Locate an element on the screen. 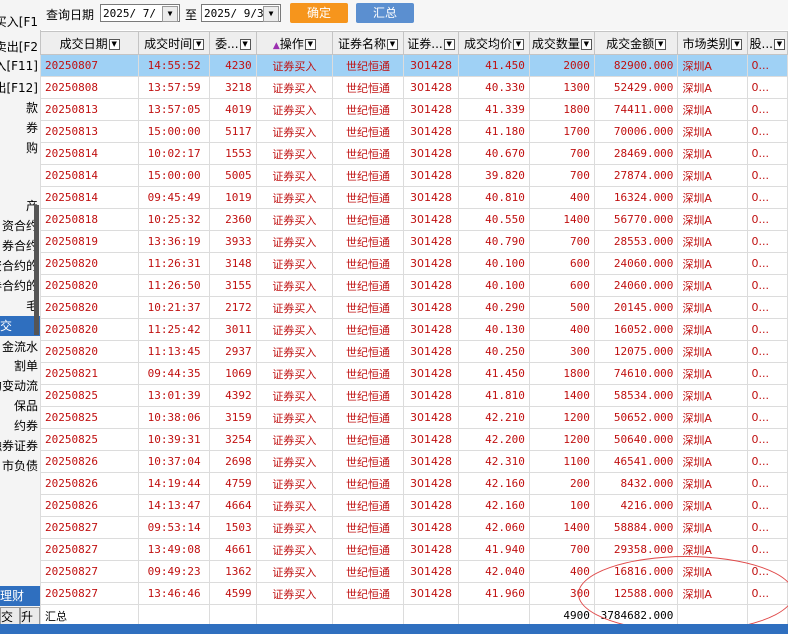 The image size is (788, 634). column-header: 成交数量 ▼ is located at coordinates (561, 43).